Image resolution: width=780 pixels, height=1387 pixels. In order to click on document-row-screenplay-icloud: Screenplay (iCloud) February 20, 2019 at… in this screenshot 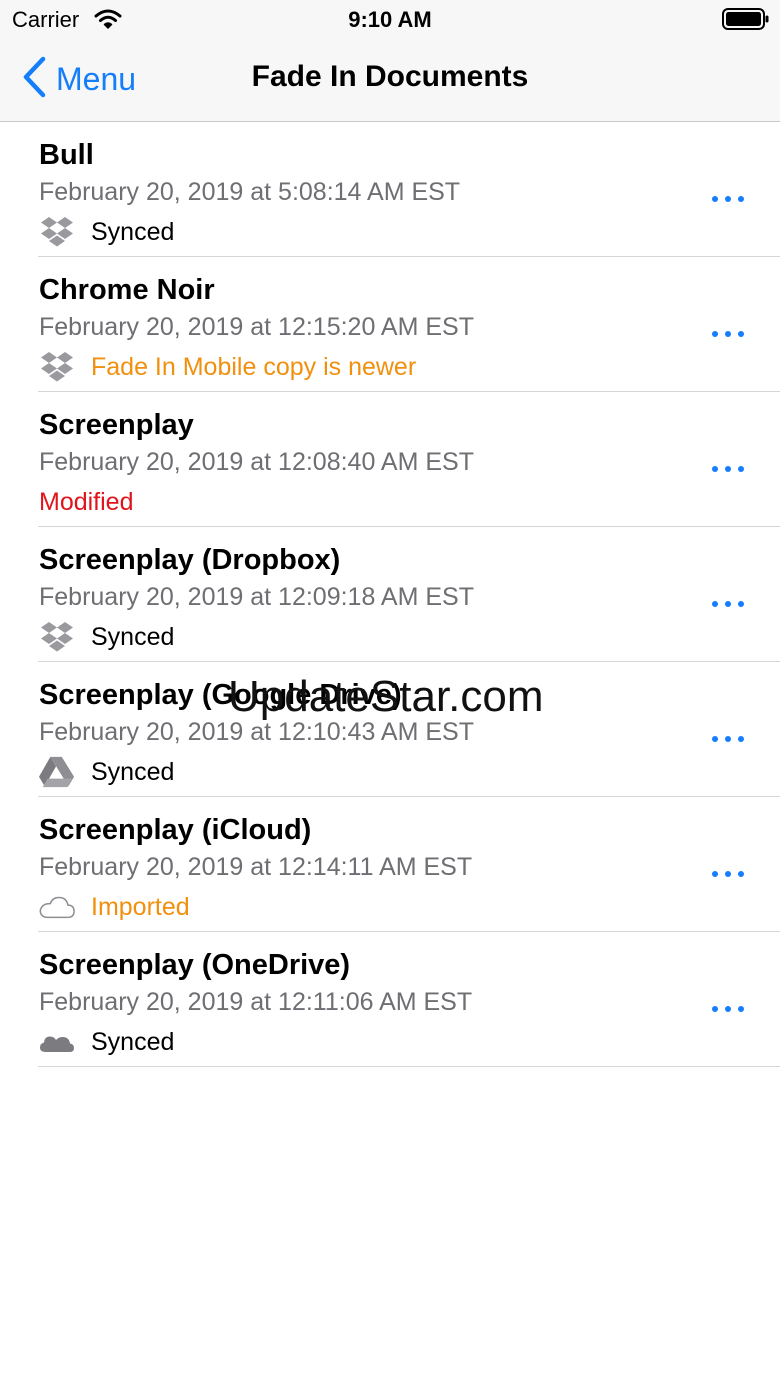, I will do `click(390, 864)`.